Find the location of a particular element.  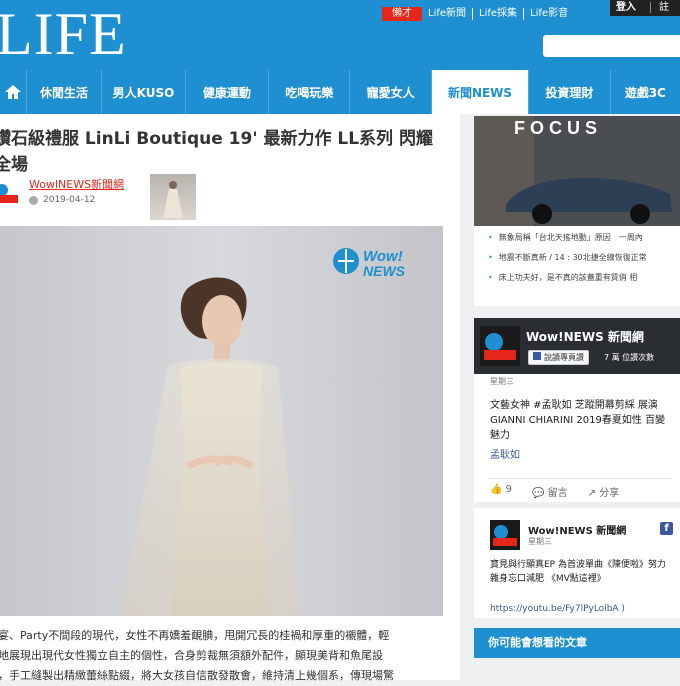

nav-item-news: 新聞NEWS is located at coordinates (480, 92).